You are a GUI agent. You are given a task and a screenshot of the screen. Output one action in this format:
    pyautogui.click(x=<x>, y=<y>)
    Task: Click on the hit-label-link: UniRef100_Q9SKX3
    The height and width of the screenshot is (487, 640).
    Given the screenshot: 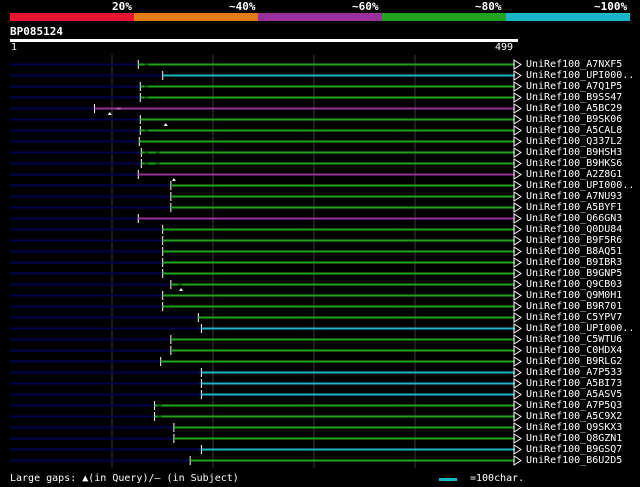 What is the action you would take?
    pyautogui.click(x=574, y=427)
    